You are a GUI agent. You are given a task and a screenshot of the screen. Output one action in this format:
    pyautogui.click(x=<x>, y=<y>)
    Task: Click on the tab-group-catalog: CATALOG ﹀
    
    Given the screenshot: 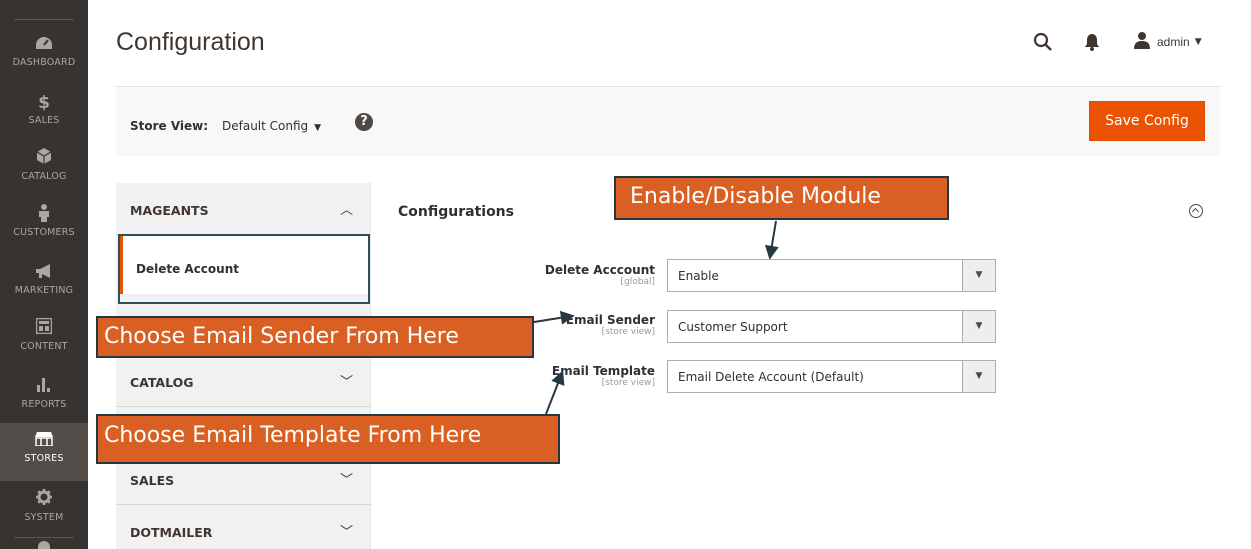 What is the action you would take?
    pyautogui.click(x=243, y=381)
    